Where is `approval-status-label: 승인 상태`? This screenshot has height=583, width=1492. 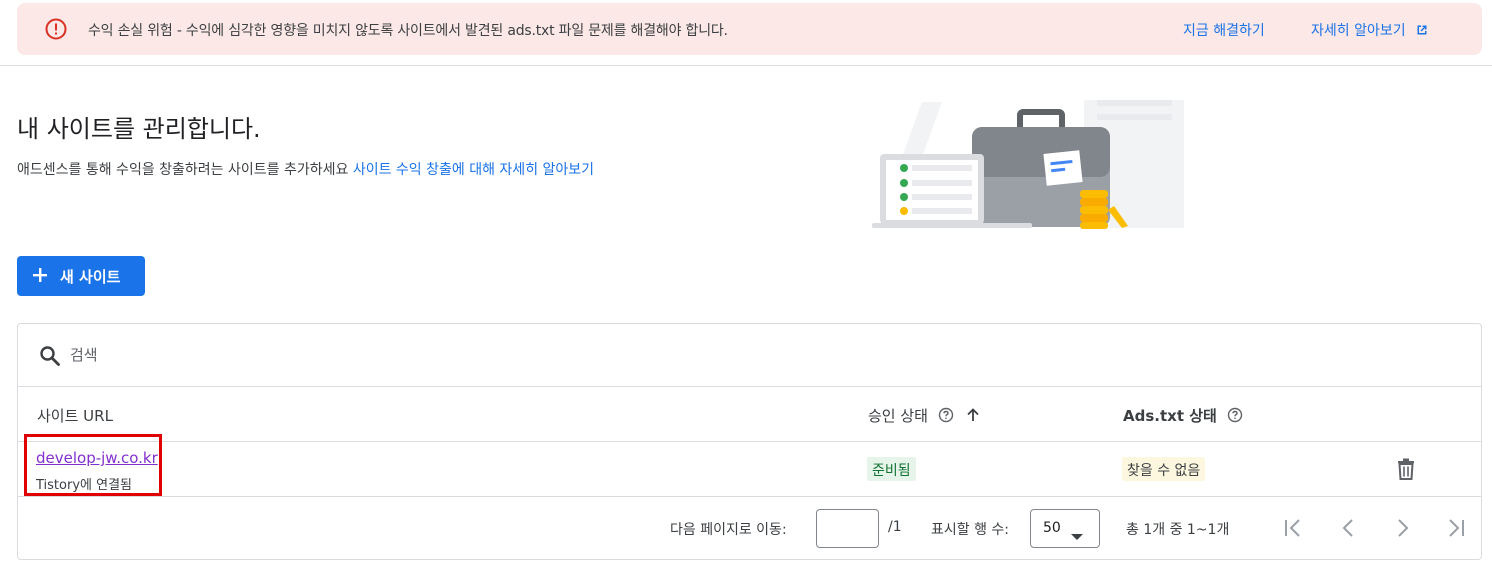 approval-status-label: 승인 상태 is located at coordinates (898, 416).